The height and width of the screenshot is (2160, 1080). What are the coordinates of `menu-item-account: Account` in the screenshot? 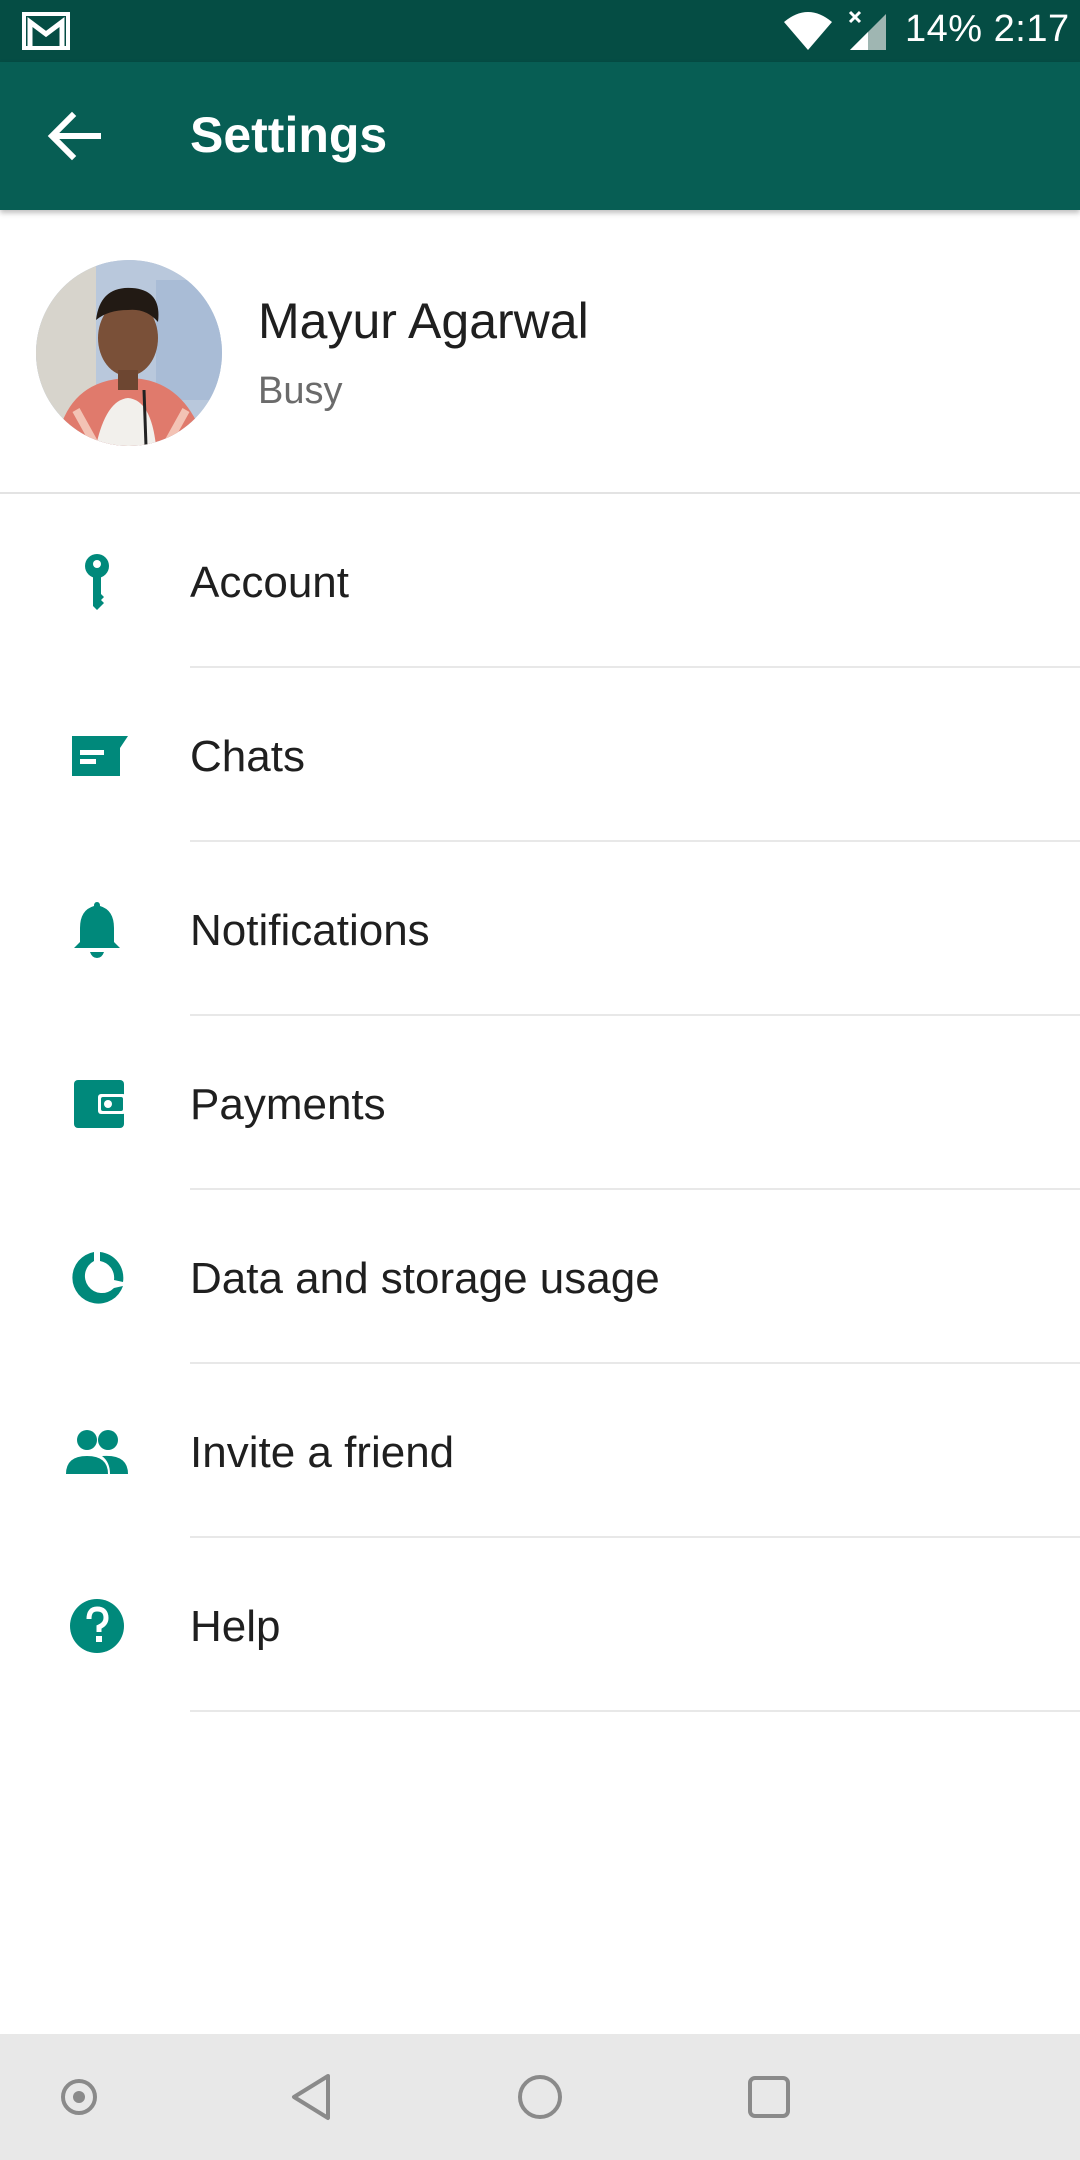 It's located at (540, 581).